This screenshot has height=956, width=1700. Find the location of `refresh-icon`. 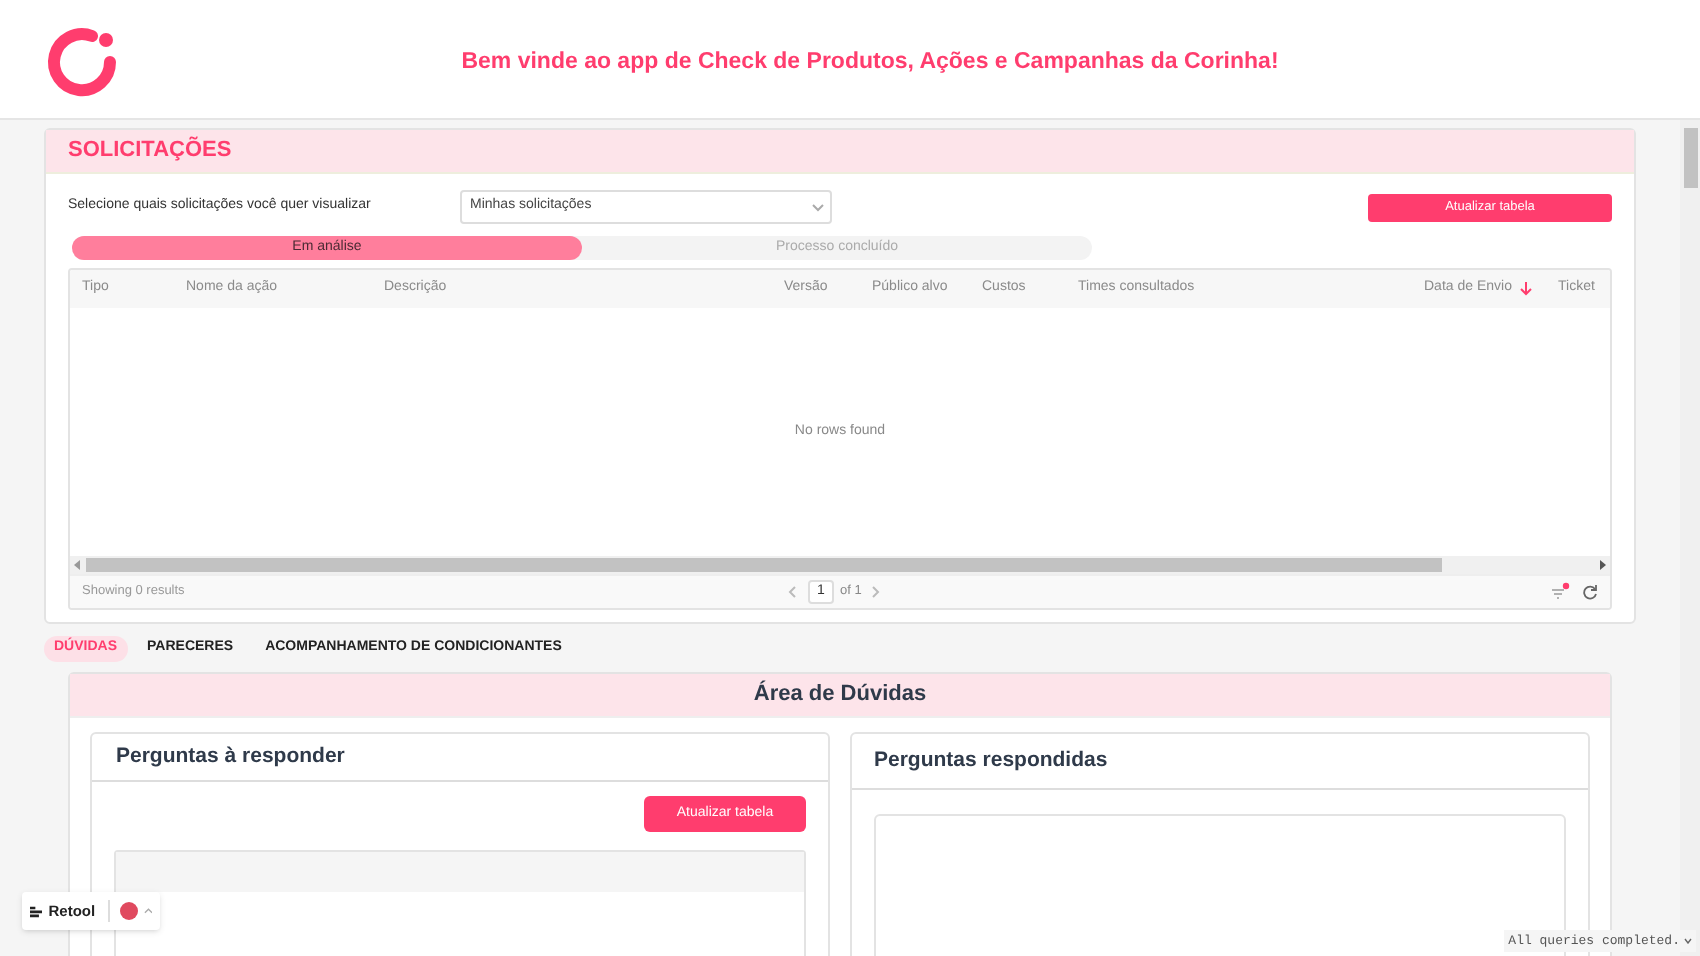

refresh-icon is located at coordinates (1590, 592).